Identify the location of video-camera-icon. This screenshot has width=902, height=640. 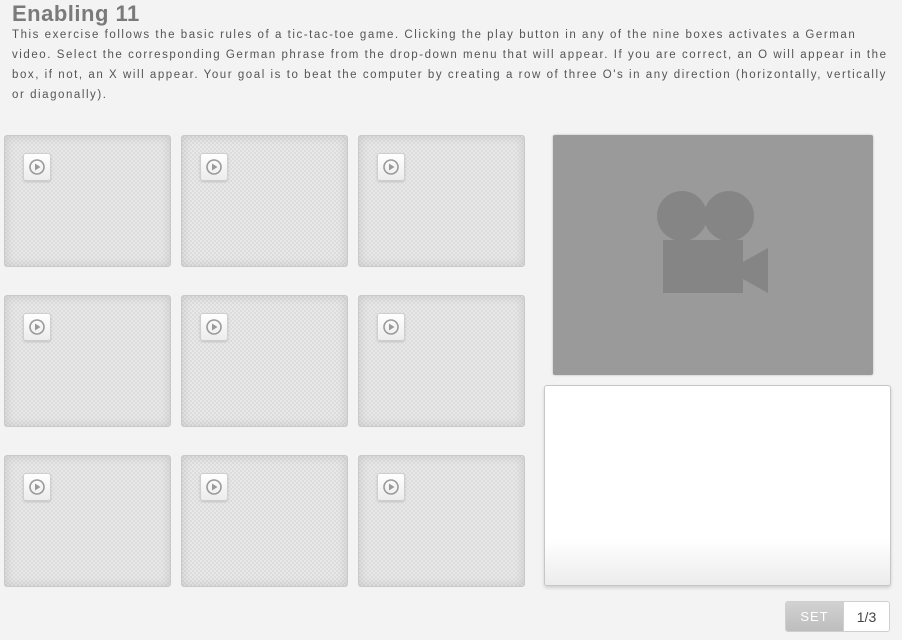
(712, 242).